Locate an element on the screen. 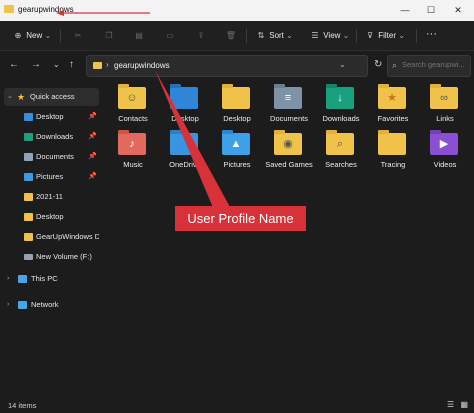 The image size is (474, 413). folder-tile-onedrive: OneDrive is located at coordinates (185, 160).